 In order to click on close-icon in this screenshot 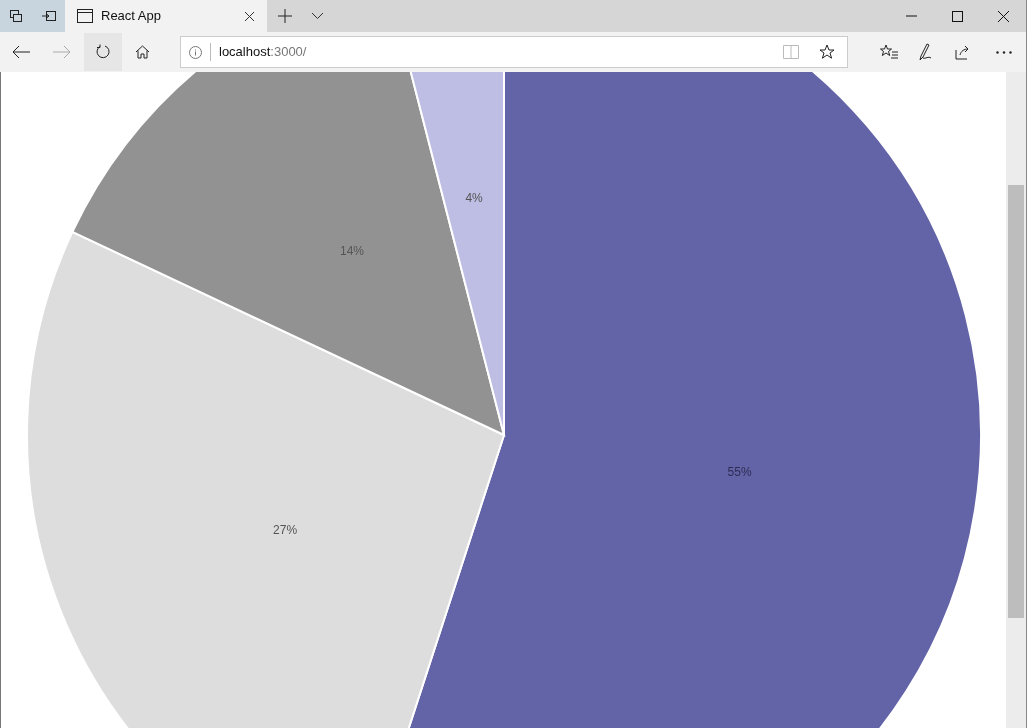, I will do `click(249, 16)`.